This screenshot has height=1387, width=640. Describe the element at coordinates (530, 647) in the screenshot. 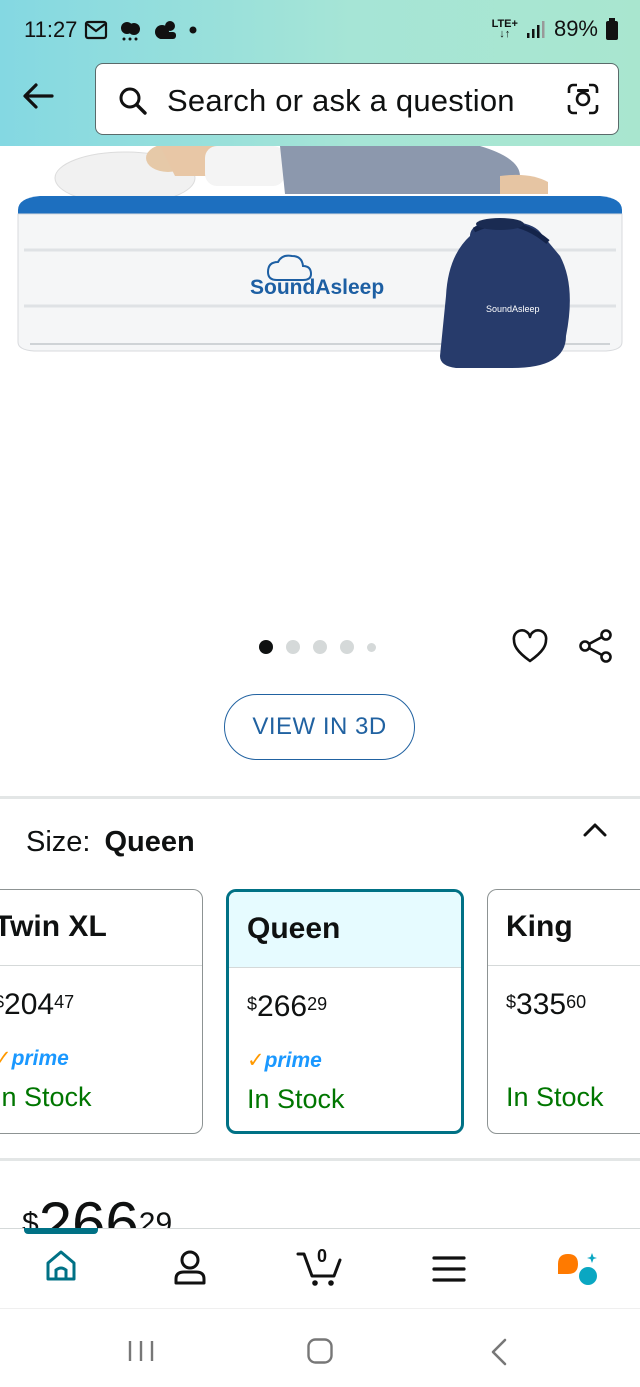

I see `heart-icon` at that location.